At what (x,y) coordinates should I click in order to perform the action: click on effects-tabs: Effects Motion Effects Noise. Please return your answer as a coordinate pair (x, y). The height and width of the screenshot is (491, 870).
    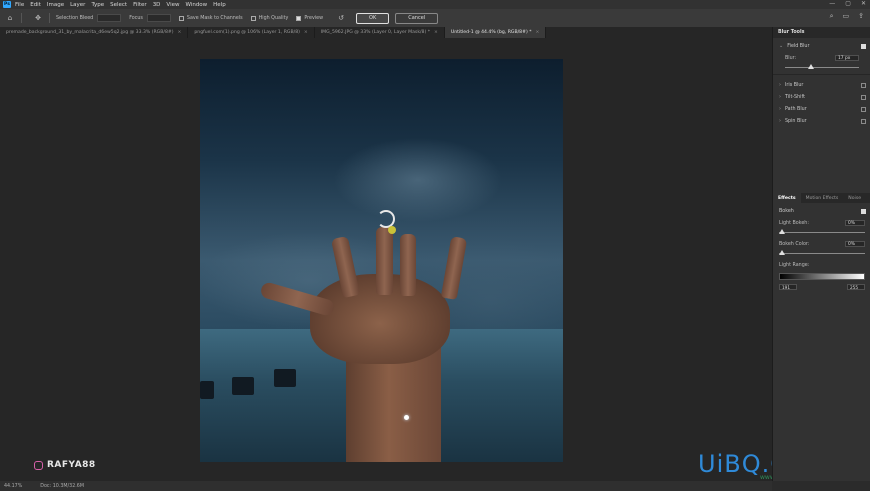
    Looking at the image, I should click on (821, 198).